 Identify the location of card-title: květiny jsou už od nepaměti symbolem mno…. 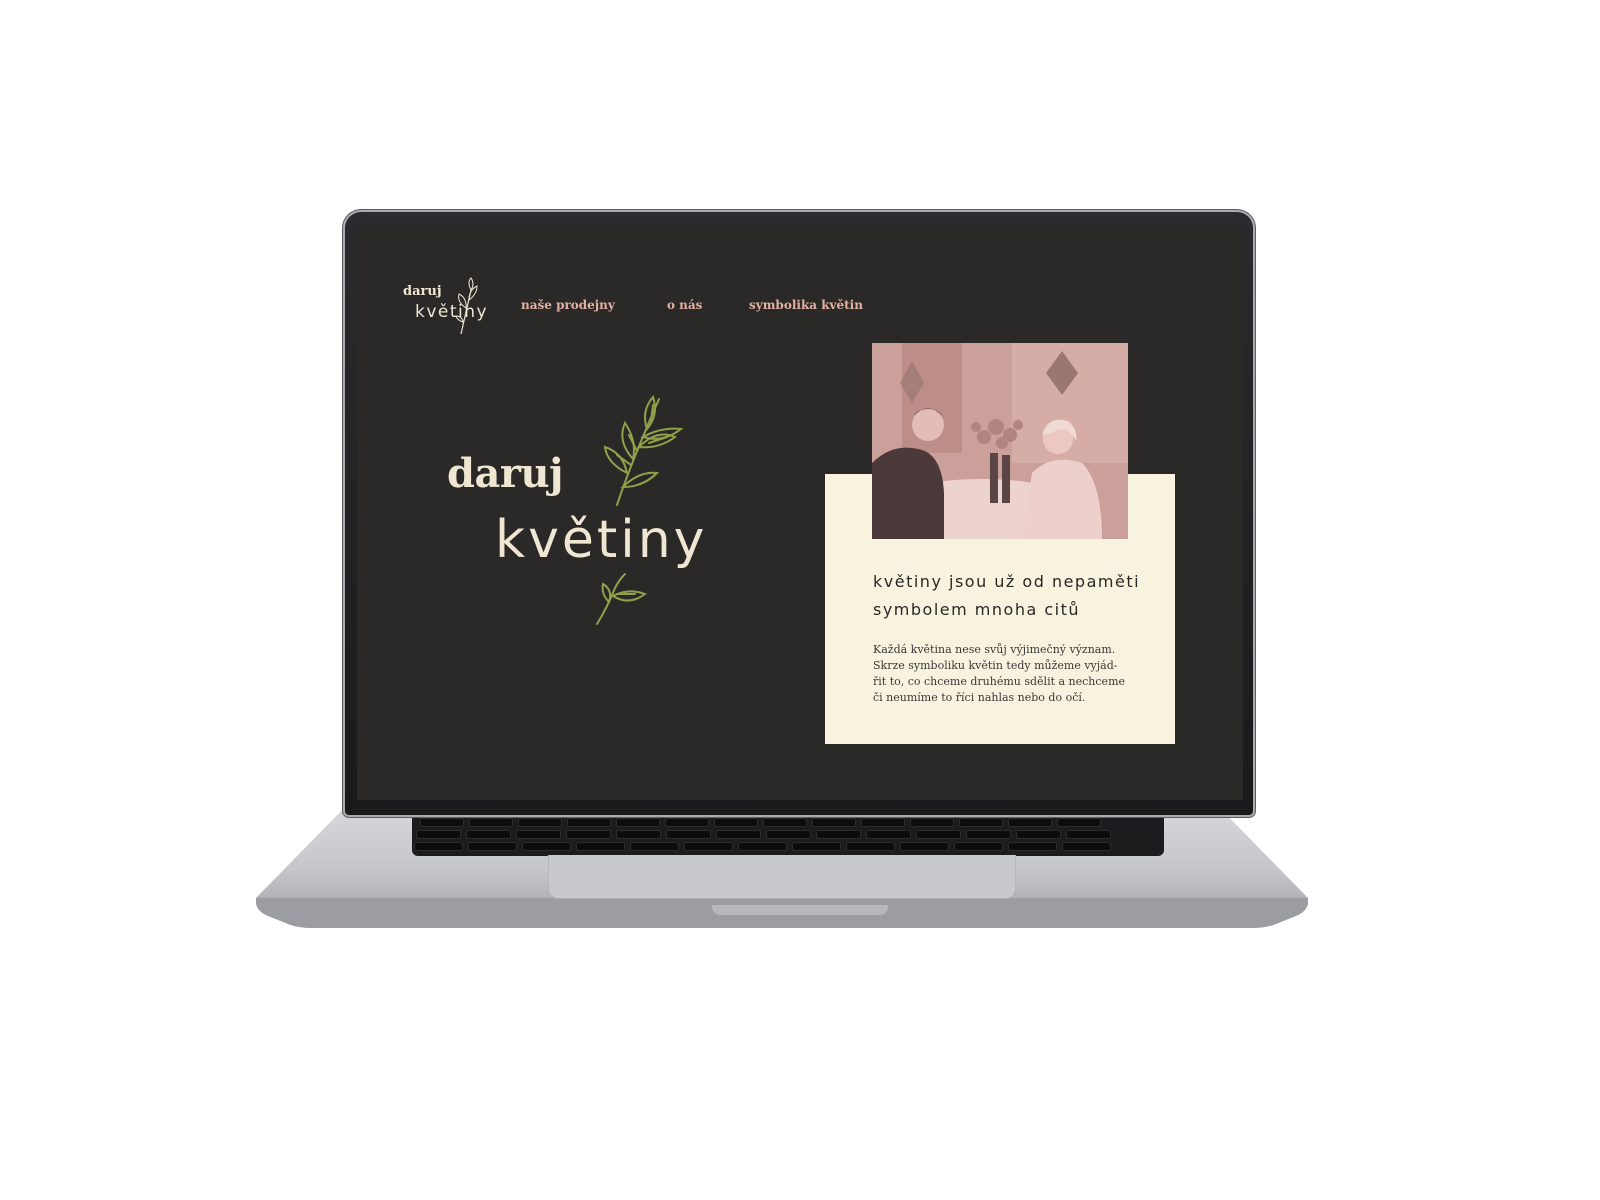
(1018, 596).